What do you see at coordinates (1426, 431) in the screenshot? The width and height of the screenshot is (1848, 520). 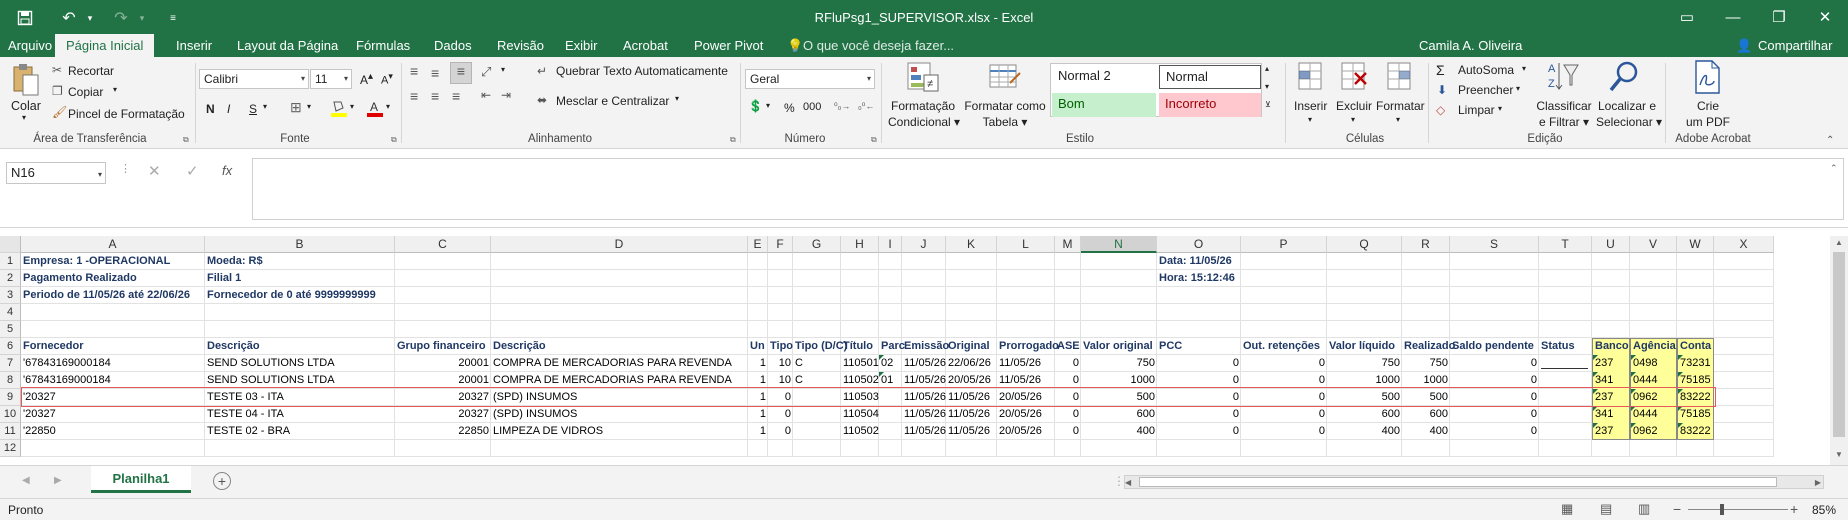 I see `cell-r11-17: 400` at bounding box center [1426, 431].